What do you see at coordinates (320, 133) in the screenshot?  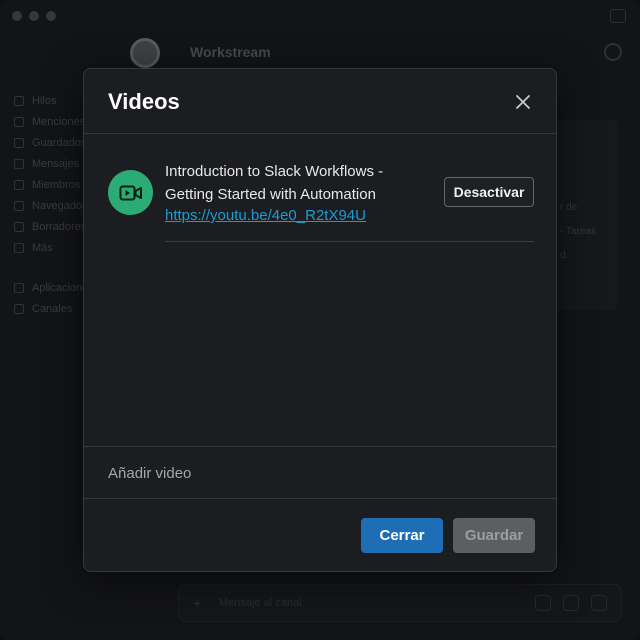 I see `header-divider` at bounding box center [320, 133].